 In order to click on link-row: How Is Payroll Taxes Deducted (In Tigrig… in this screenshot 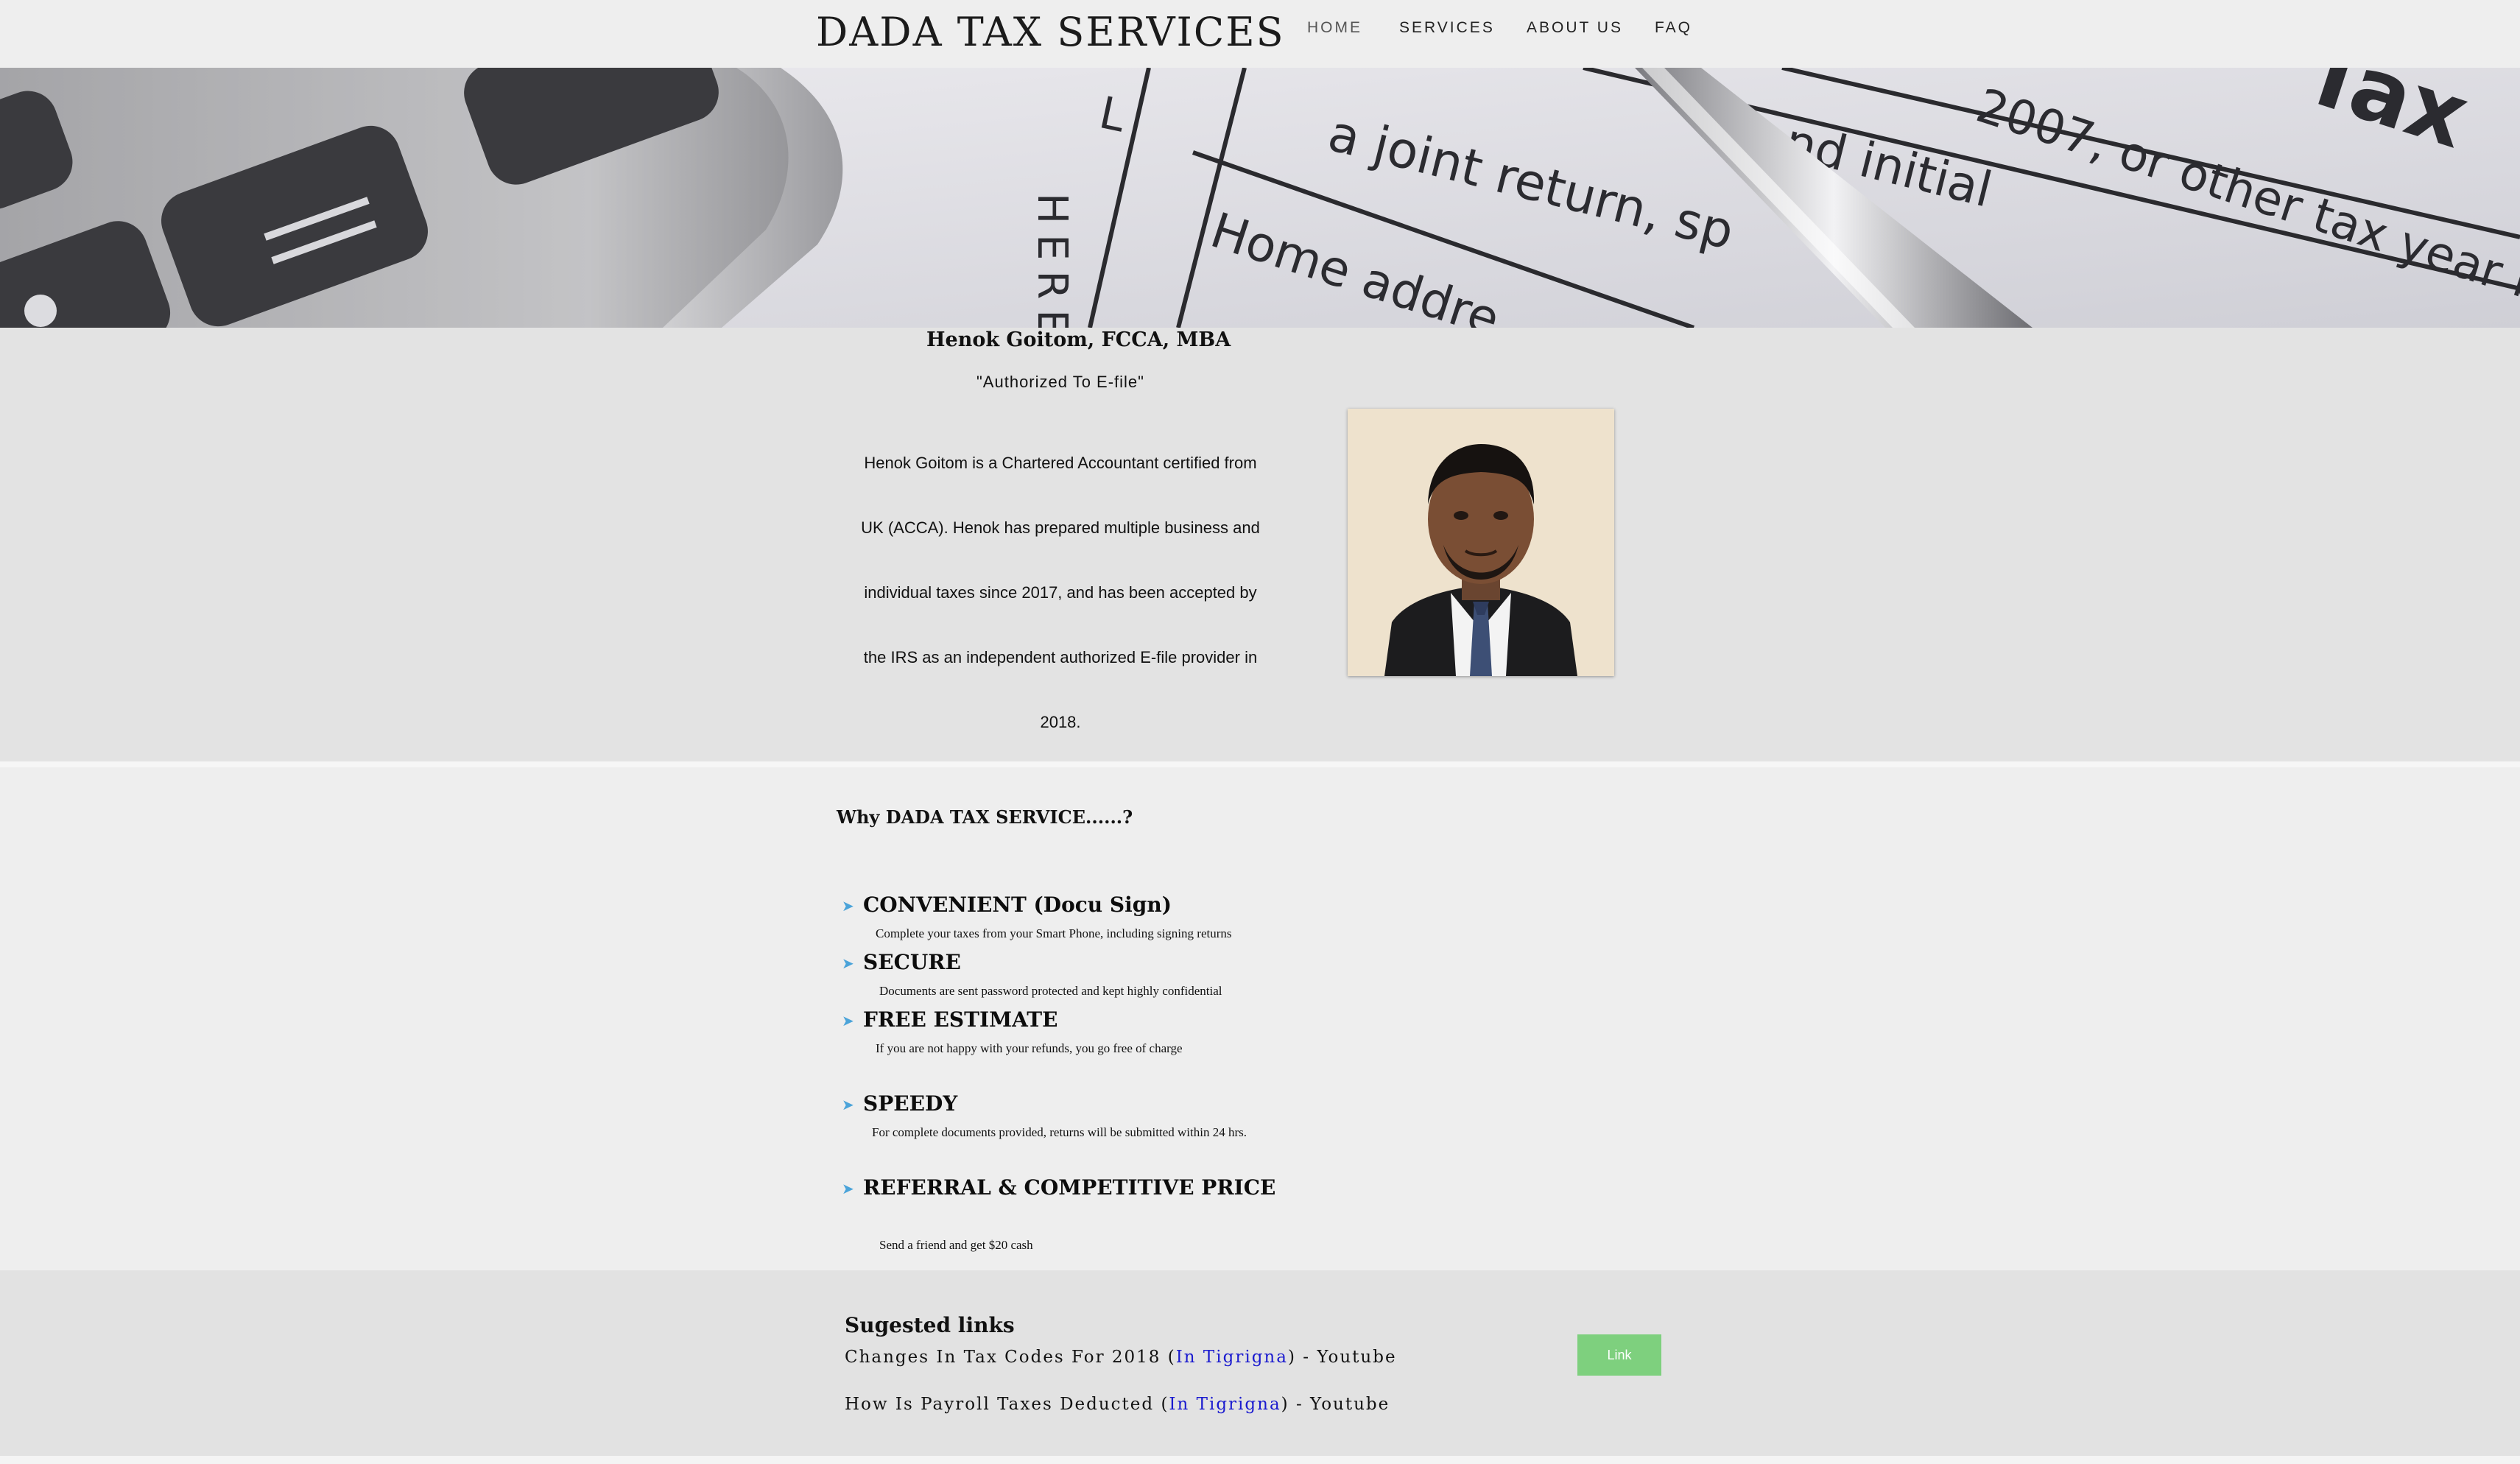, I will do `click(1117, 1405)`.